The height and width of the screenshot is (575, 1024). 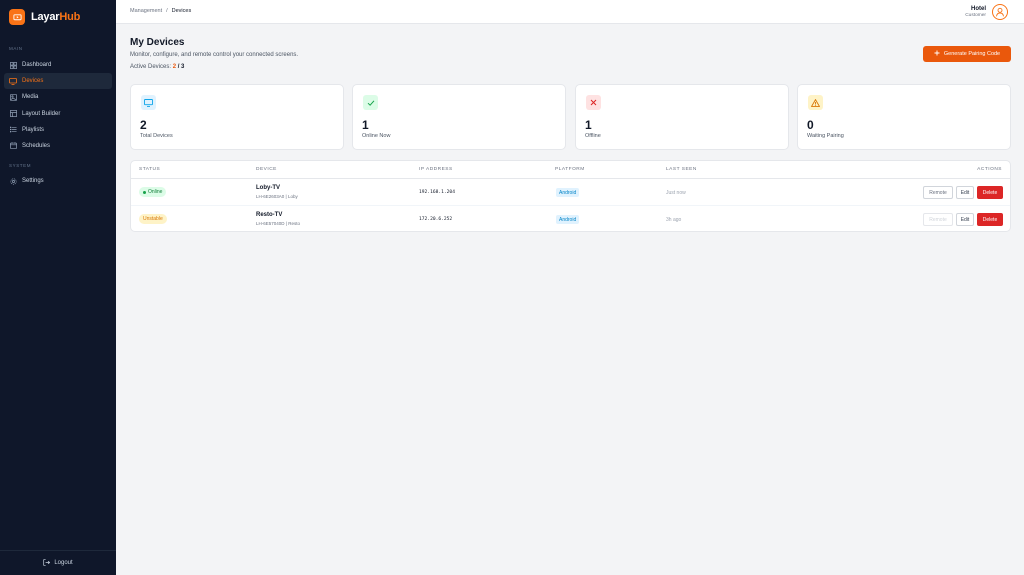 I want to click on user-icon, so click(x=1000, y=12).